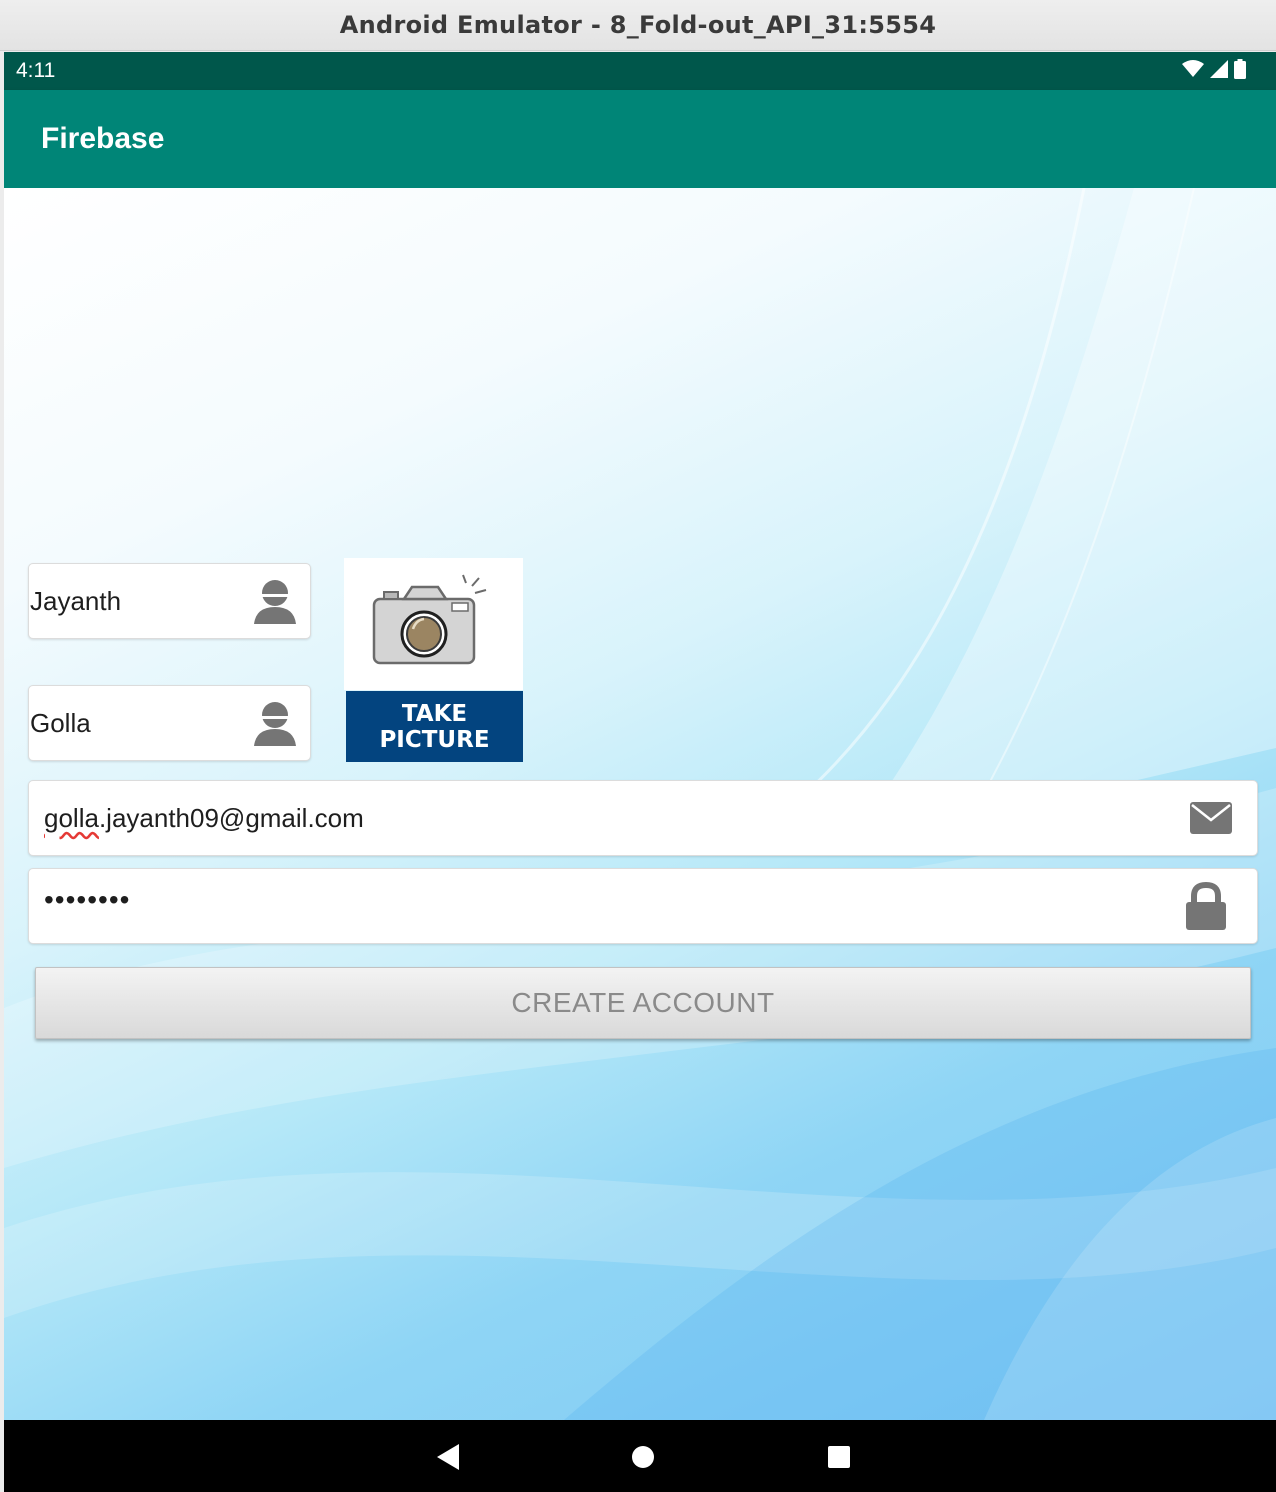 The image size is (1276, 1492). What do you see at coordinates (169, 601) in the screenshot?
I see `first-name-field: Jayanth` at bounding box center [169, 601].